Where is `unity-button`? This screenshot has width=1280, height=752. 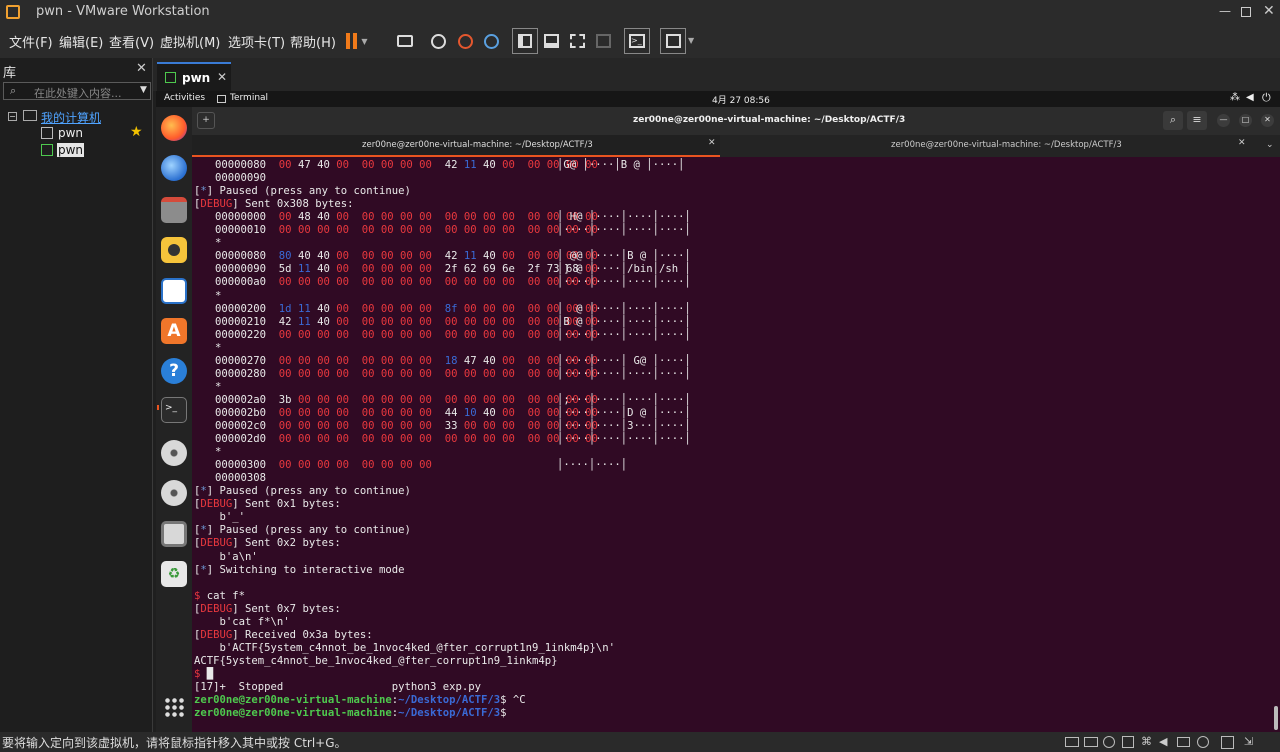
unity-button is located at coordinates (603, 41).